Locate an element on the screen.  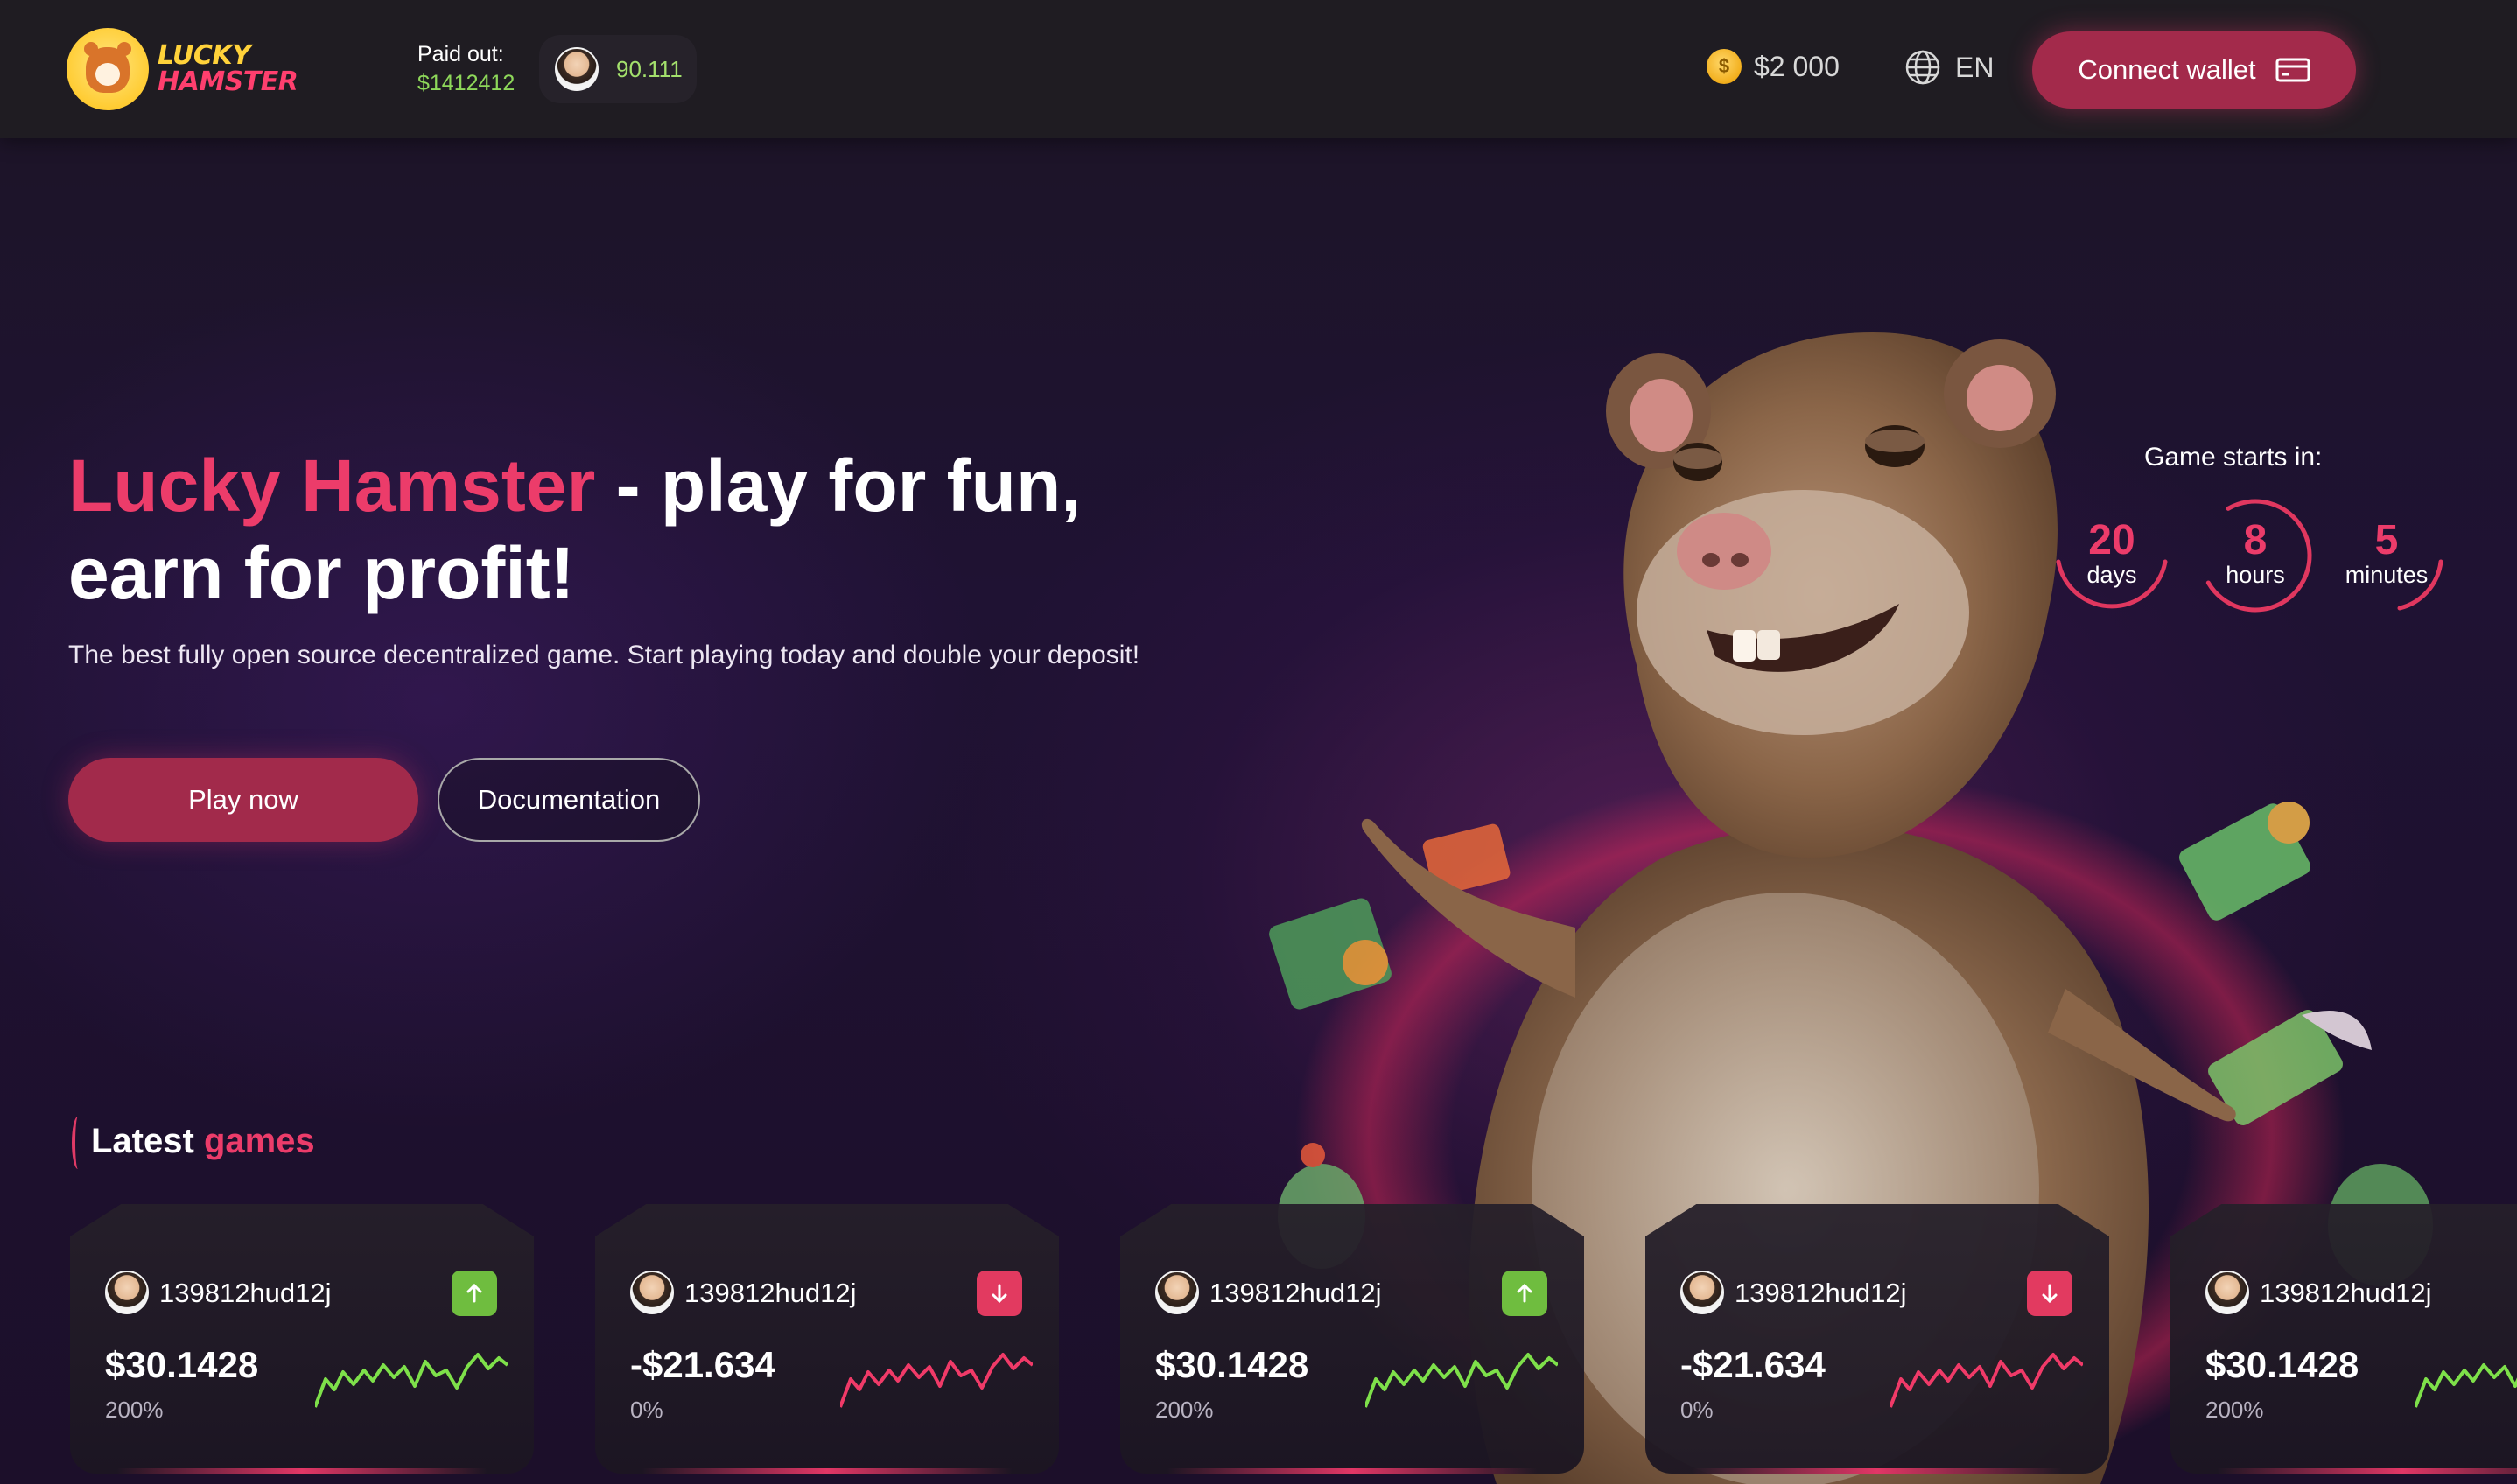
countdown-days-value: 20 is located at coordinates (2112, 540).